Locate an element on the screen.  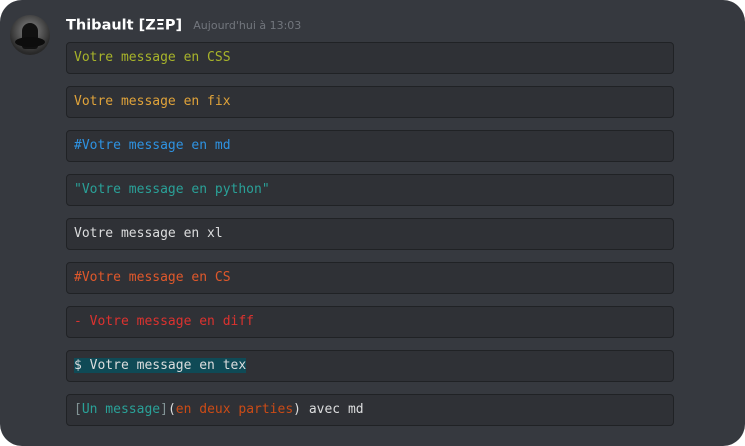
md-open-paren: ( is located at coordinates (171, 409).